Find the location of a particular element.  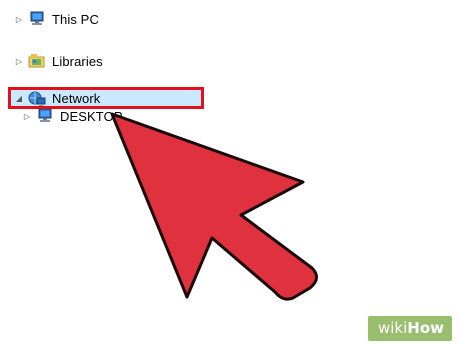

watermark-part2: How is located at coordinates (425, 328).